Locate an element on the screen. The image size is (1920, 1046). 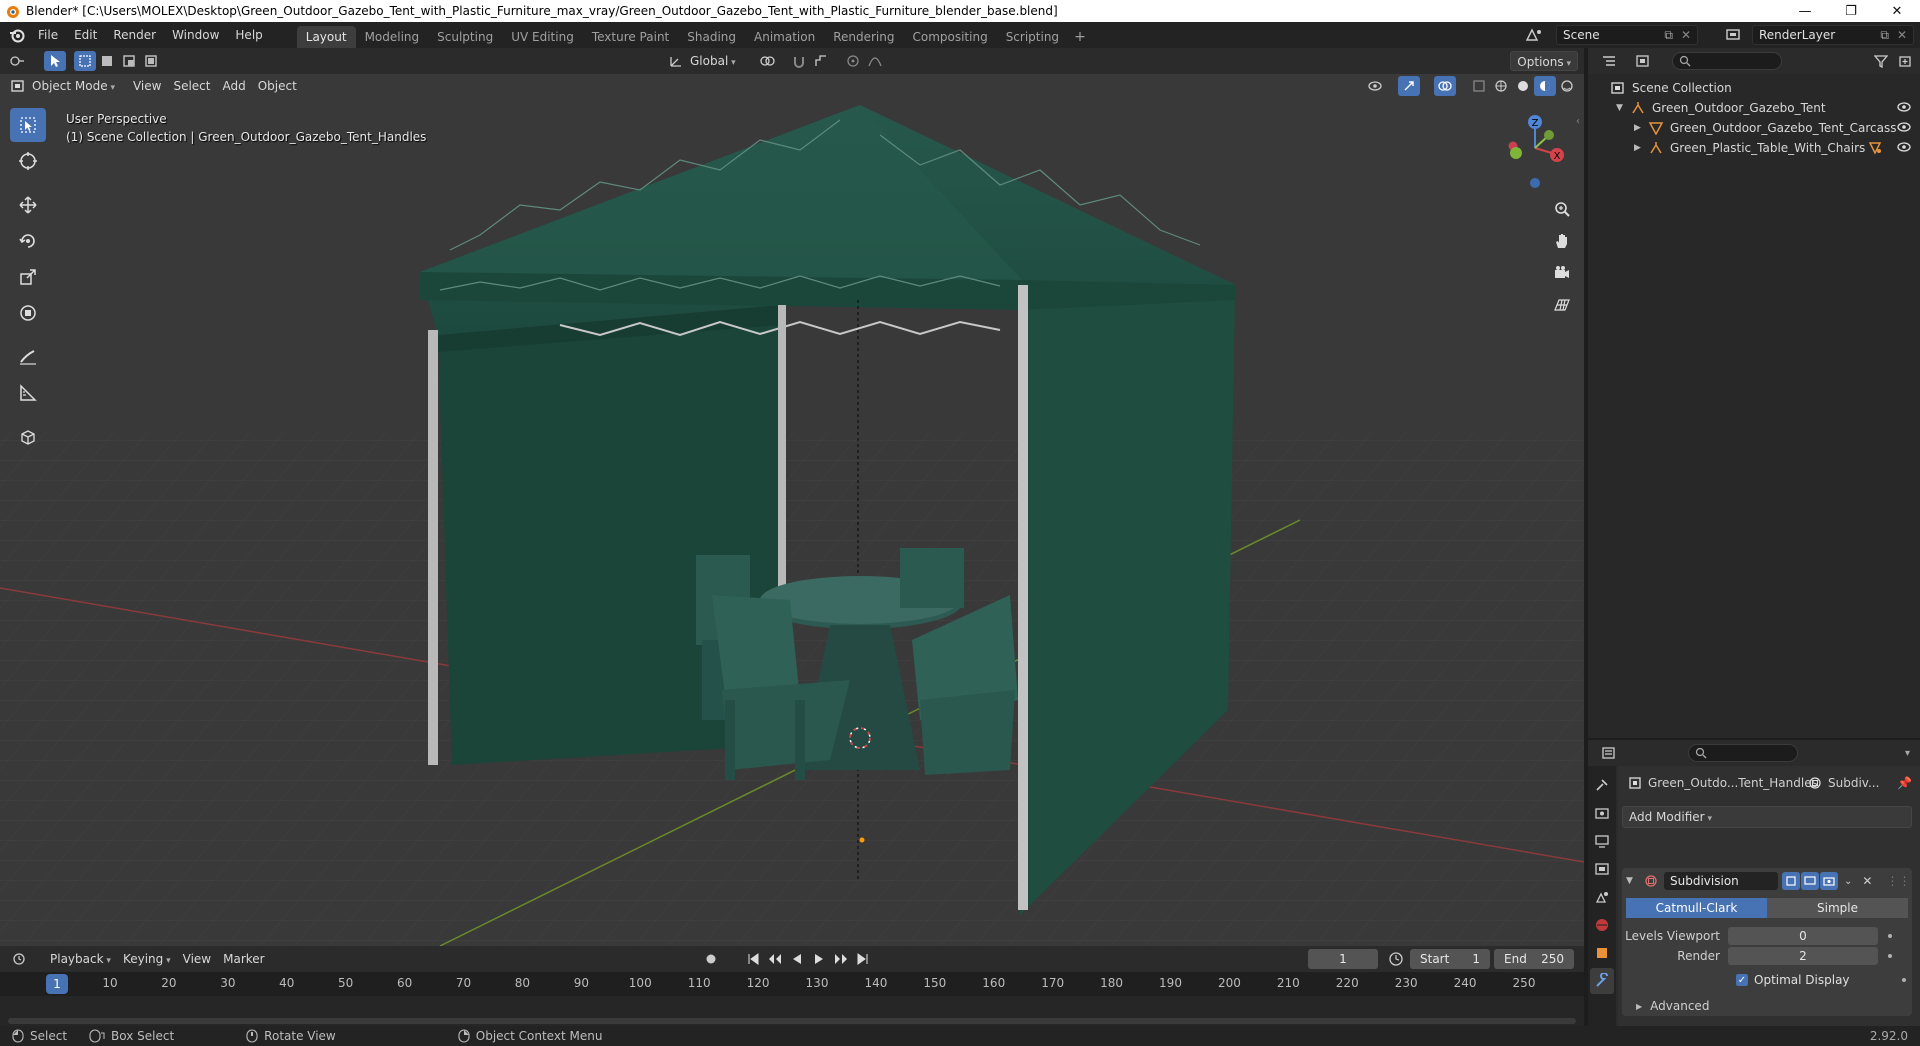
menu-select: Select is located at coordinates (191, 86).